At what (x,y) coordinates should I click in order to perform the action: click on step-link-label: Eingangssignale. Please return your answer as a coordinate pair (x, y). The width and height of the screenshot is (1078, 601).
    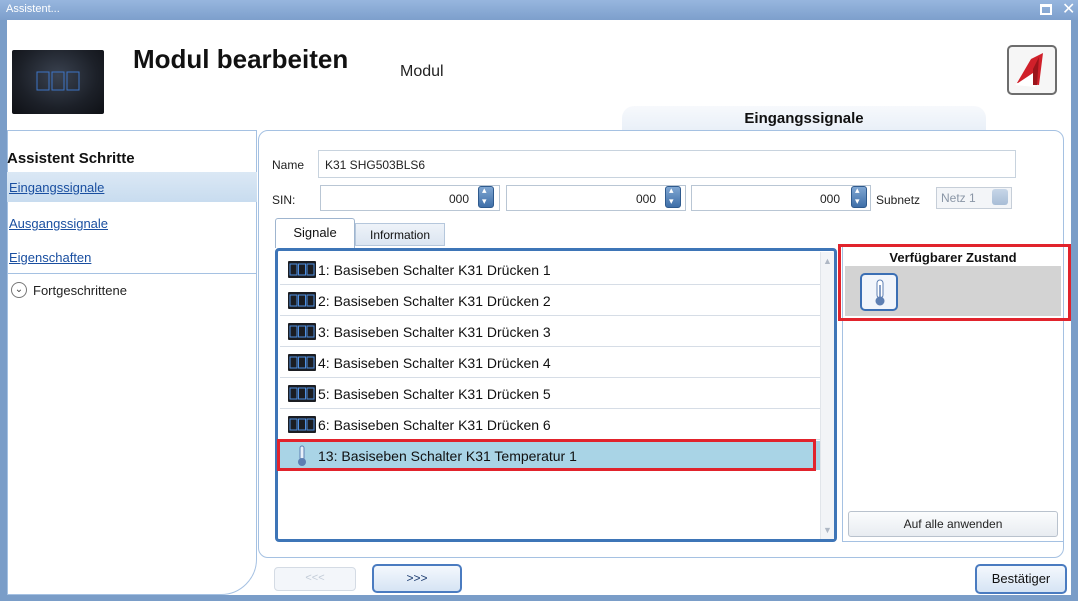
    Looking at the image, I should click on (57, 187).